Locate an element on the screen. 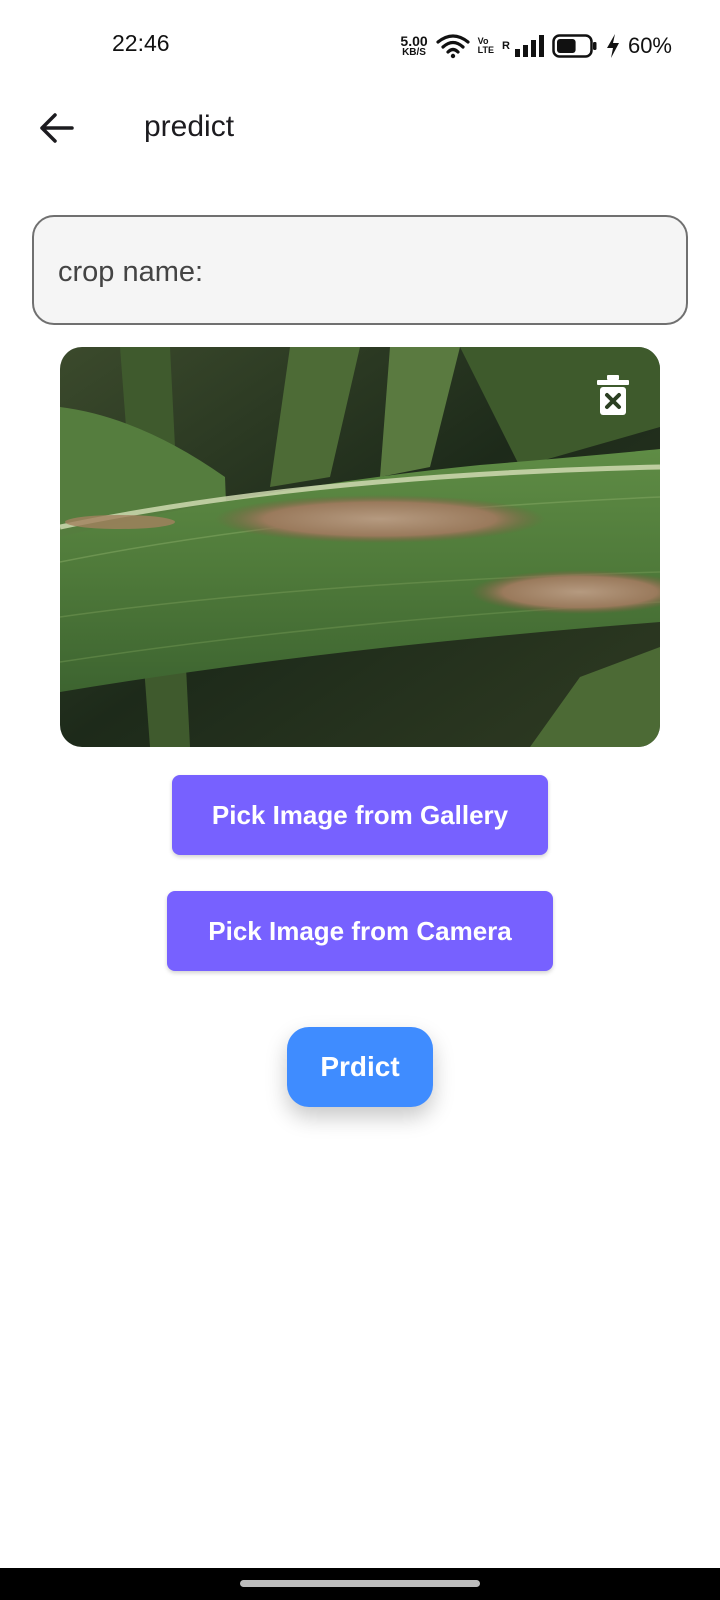 The image size is (720, 1600). network-speed-unit: KB/S is located at coordinates (414, 52).